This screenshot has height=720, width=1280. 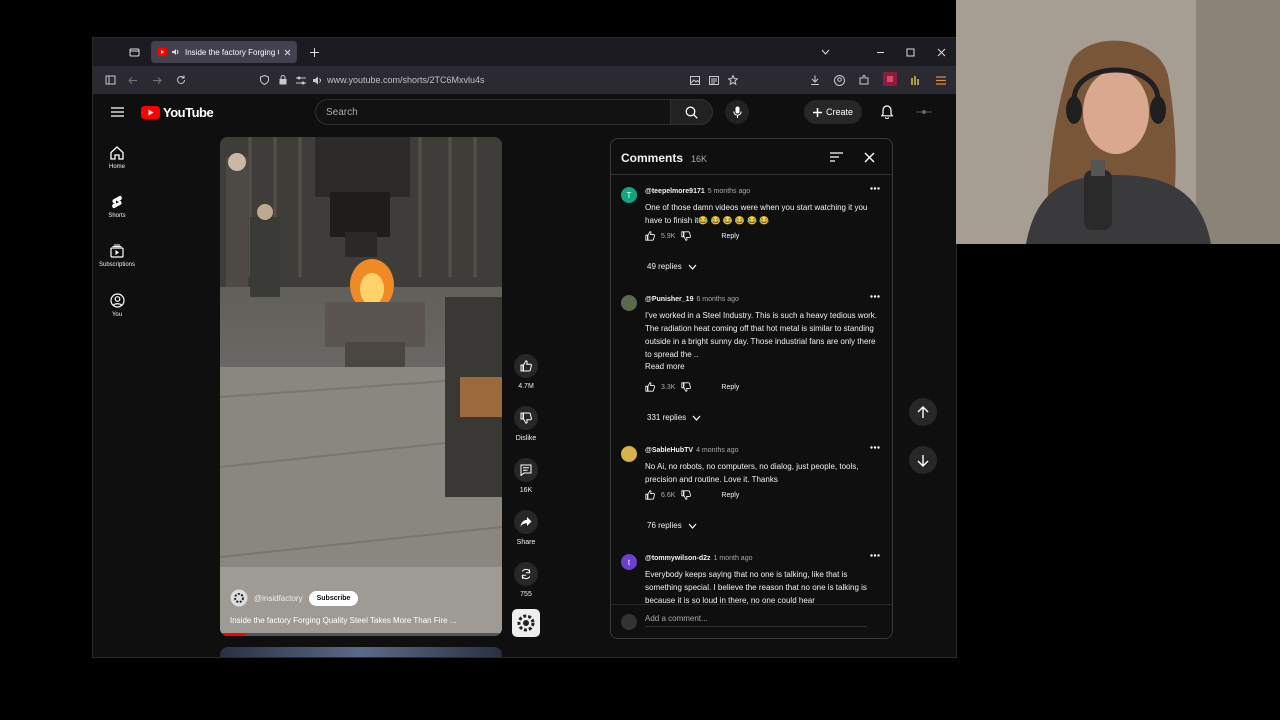 I want to click on sidebar-toggle-icon, so click(x=110, y=80).